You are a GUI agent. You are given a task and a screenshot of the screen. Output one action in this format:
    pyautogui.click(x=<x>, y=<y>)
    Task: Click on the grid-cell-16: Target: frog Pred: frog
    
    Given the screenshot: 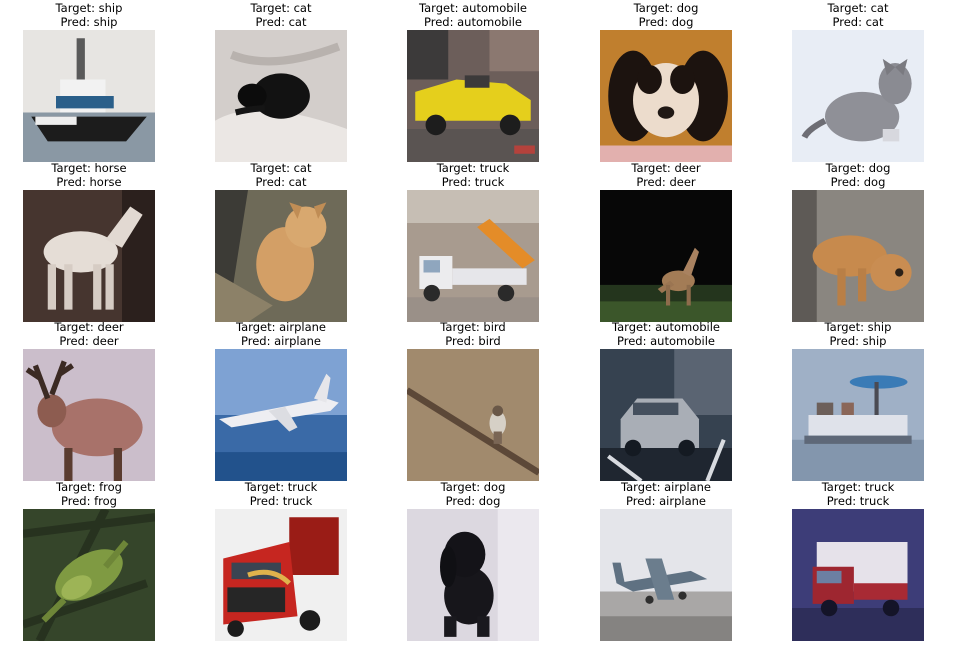 What is the action you would take?
    pyautogui.click(x=89, y=560)
    